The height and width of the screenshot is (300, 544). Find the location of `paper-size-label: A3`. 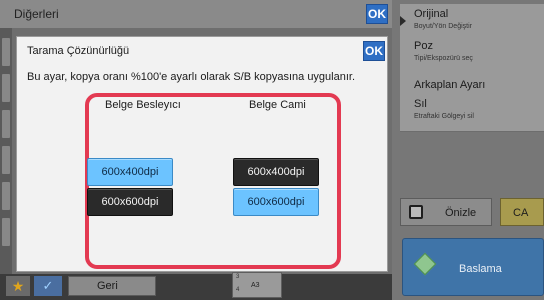

paper-size-label: A3 is located at coordinates (255, 285).